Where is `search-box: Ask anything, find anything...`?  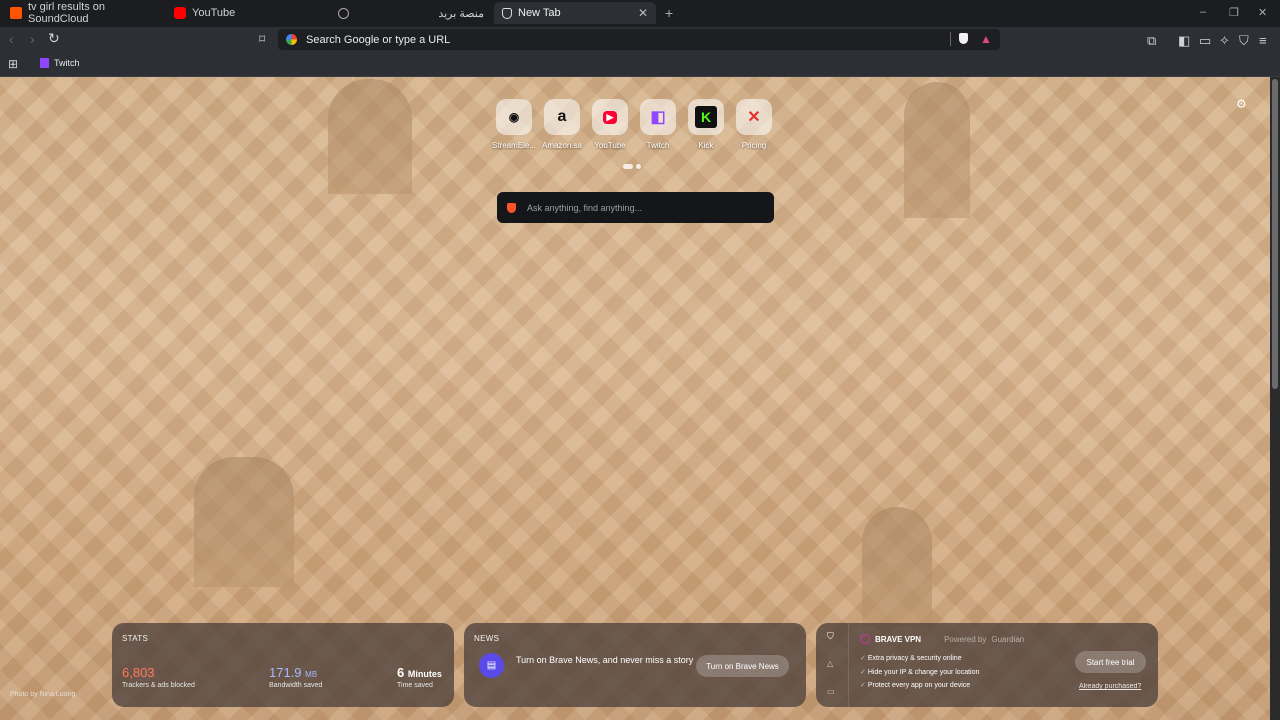 search-box: Ask anything, find anything... is located at coordinates (635, 207).